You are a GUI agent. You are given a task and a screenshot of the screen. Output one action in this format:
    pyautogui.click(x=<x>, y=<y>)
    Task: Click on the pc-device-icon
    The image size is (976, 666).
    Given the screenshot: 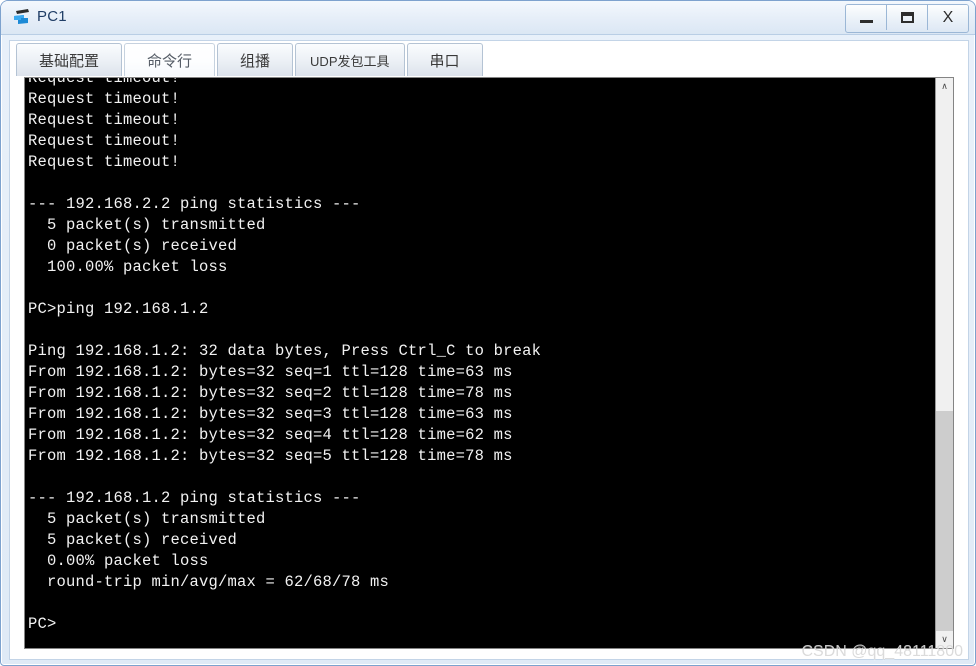 What is the action you would take?
    pyautogui.click(x=22, y=17)
    